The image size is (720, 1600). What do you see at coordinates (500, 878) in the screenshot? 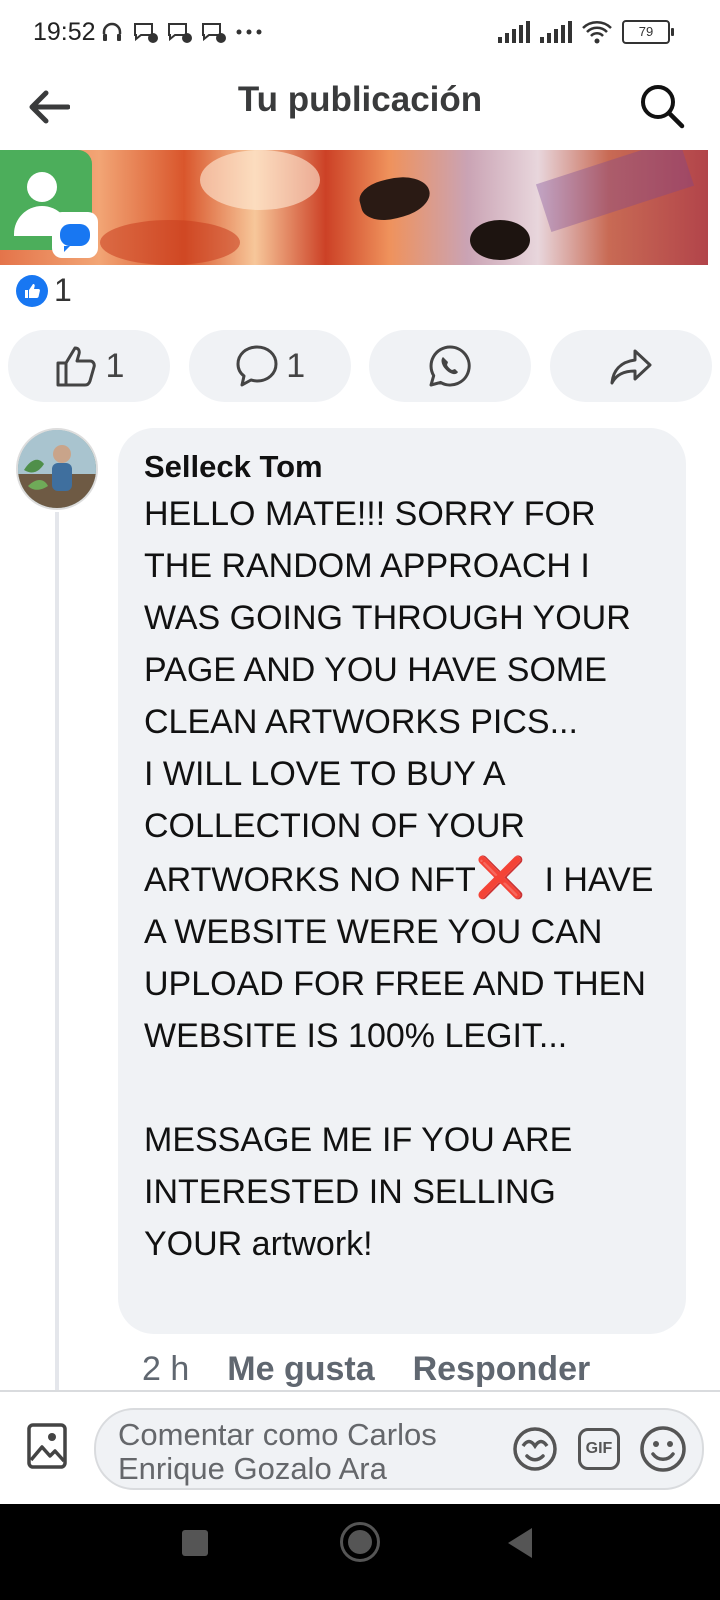
I see `cross-mark-icon: ❌` at bounding box center [500, 878].